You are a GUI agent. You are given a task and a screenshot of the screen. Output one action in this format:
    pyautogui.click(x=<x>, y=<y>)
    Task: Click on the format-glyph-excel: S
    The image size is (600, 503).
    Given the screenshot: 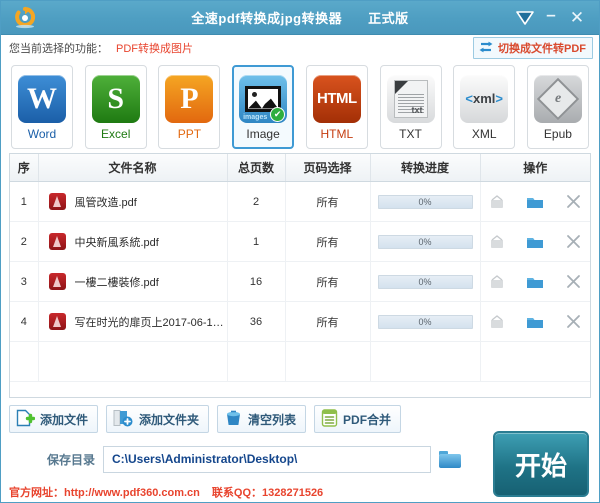 What is the action you would take?
    pyautogui.click(x=116, y=98)
    